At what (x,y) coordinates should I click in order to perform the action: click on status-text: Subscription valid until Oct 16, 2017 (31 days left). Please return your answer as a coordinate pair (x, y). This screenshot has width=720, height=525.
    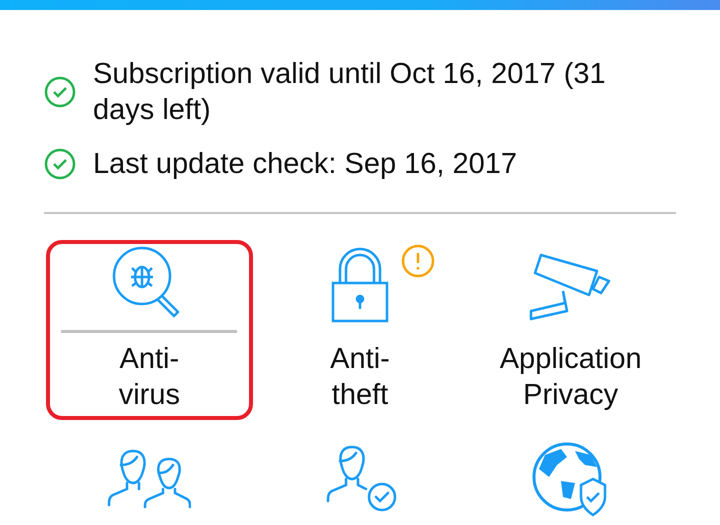
    Looking at the image, I should click on (350, 92).